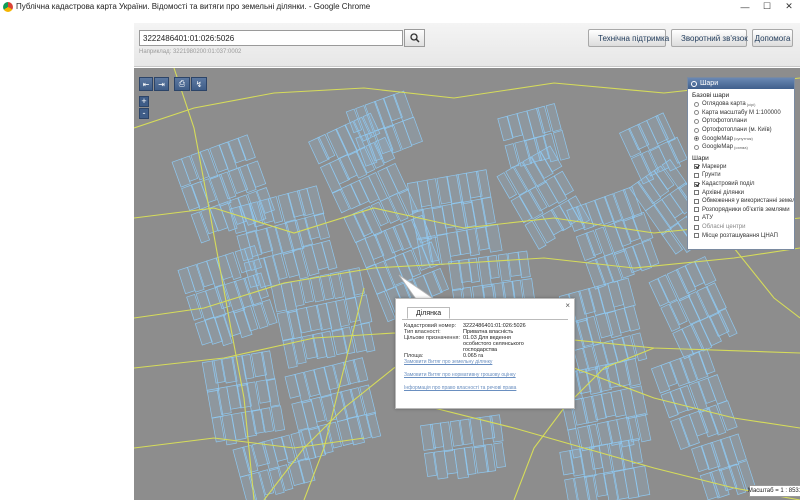 This screenshot has width=800, height=500. I want to click on measure-area-tool: ⇥, so click(161, 84).